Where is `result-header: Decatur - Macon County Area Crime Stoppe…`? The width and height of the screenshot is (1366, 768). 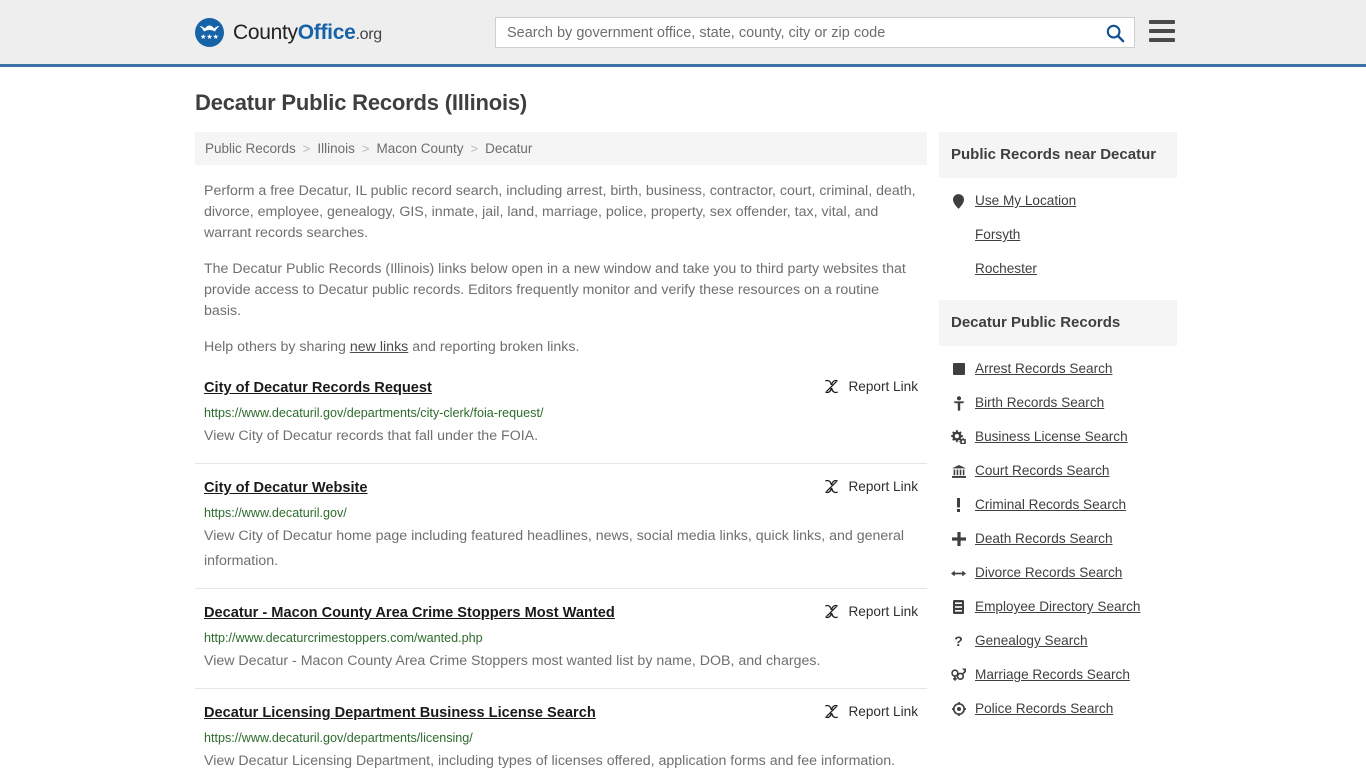
result-header: Decatur - Macon County Area Crime Stoppe… is located at coordinates (561, 613).